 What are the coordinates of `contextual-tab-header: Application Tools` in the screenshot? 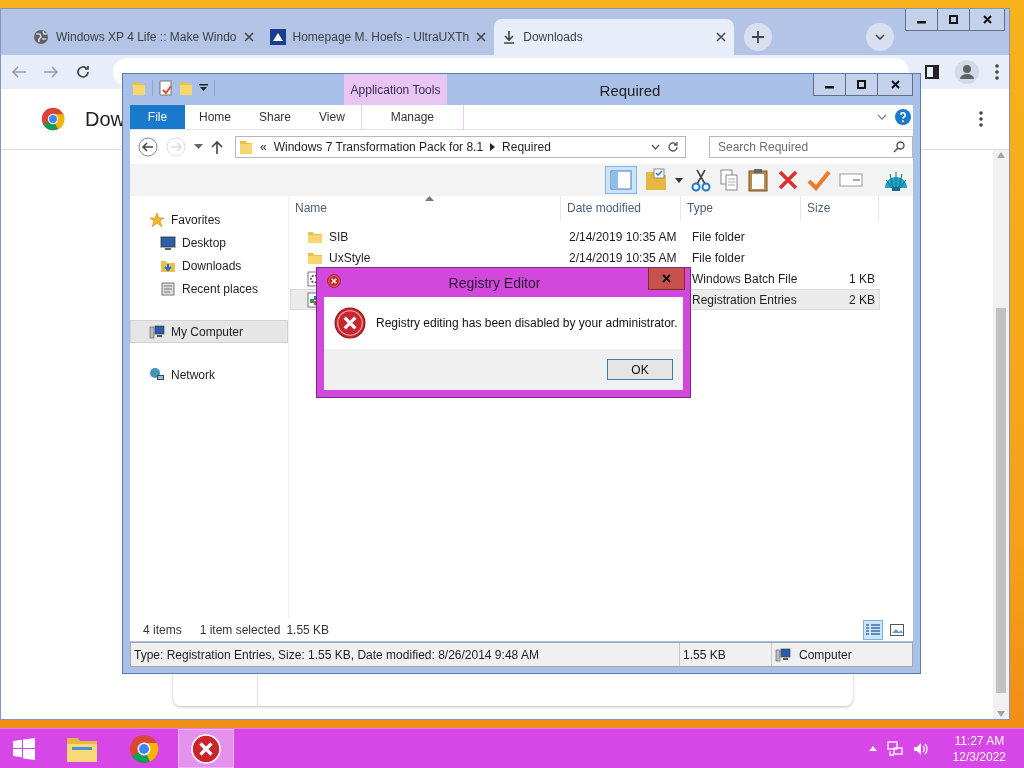 It's located at (395, 89).